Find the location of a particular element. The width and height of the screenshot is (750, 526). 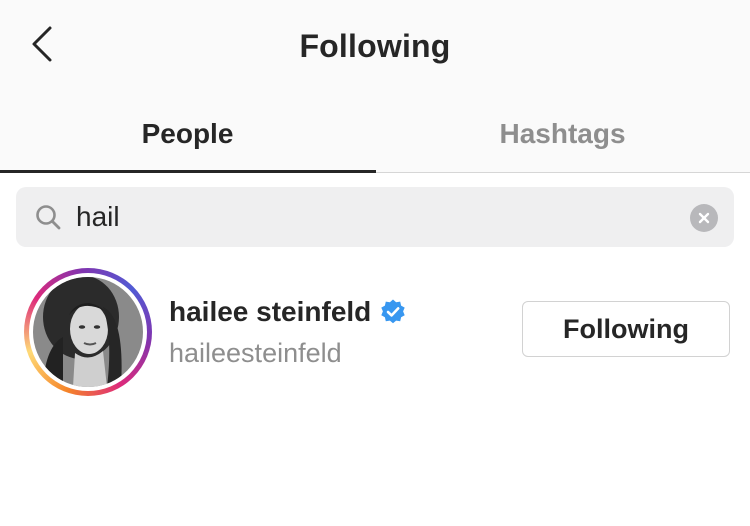

search-bar is located at coordinates (375, 217).